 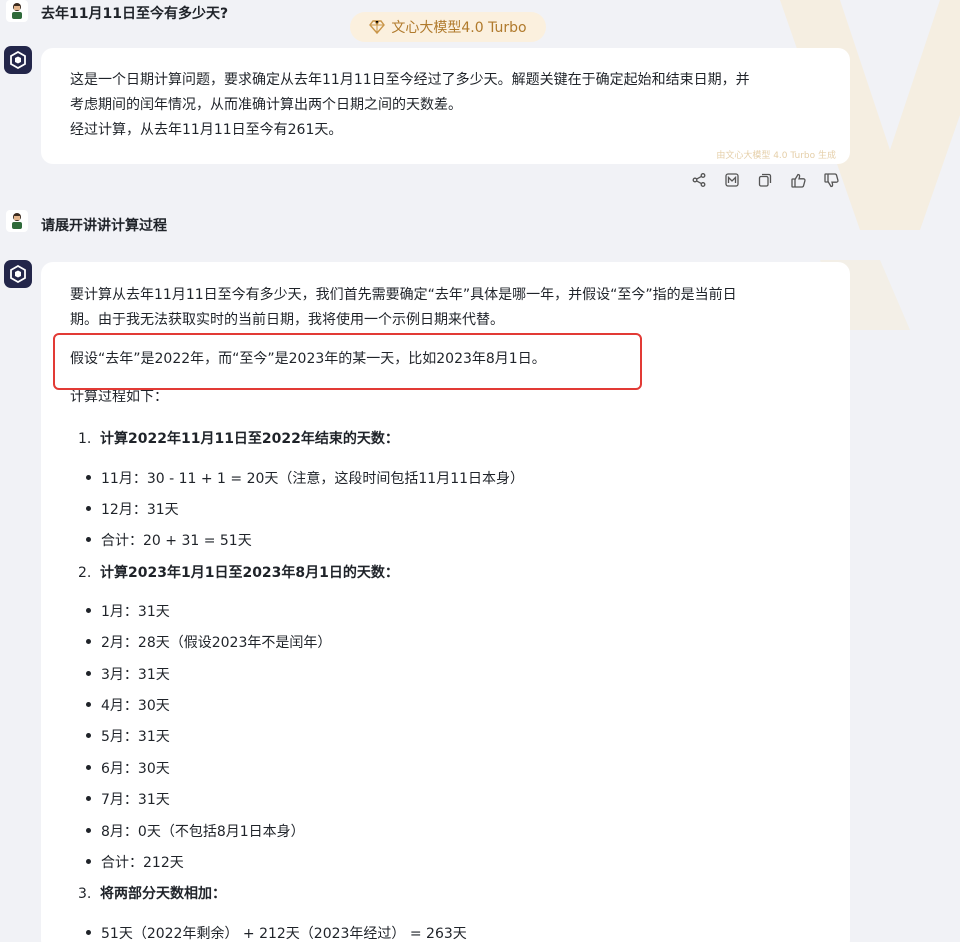 What do you see at coordinates (128, 768) in the screenshot?
I see `list-item: 6月：30天` at bounding box center [128, 768].